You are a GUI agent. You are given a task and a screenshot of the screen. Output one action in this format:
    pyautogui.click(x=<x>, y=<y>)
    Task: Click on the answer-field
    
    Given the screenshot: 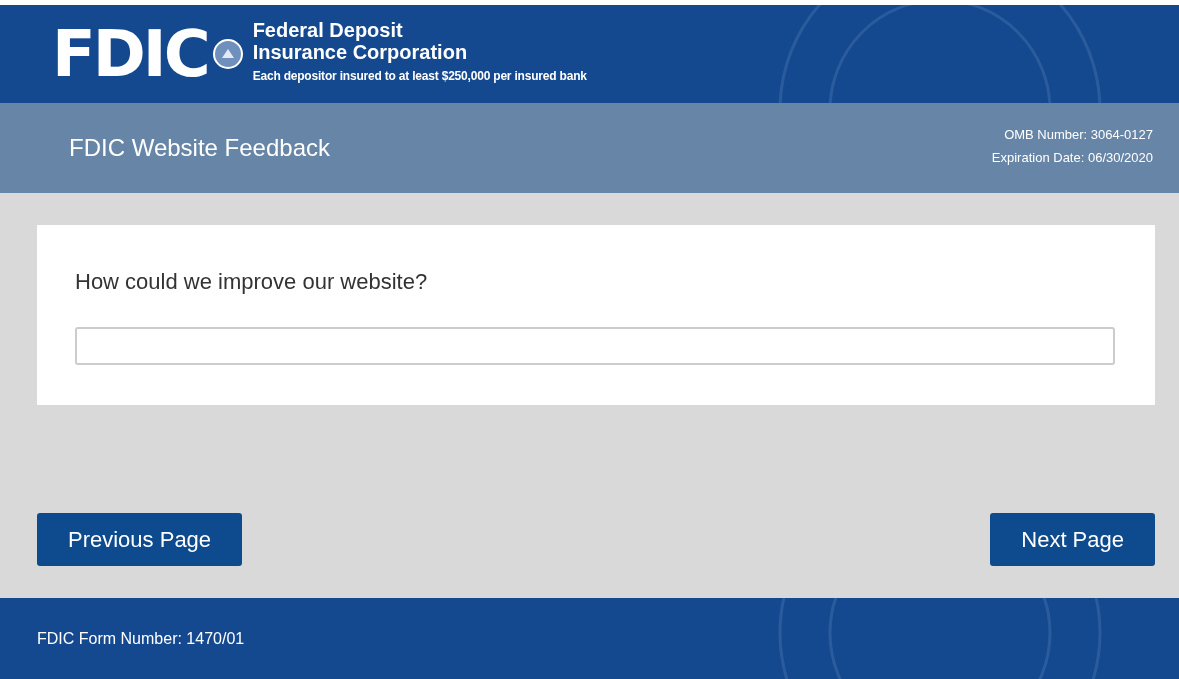 What is the action you would take?
    pyautogui.click(x=595, y=346)
    